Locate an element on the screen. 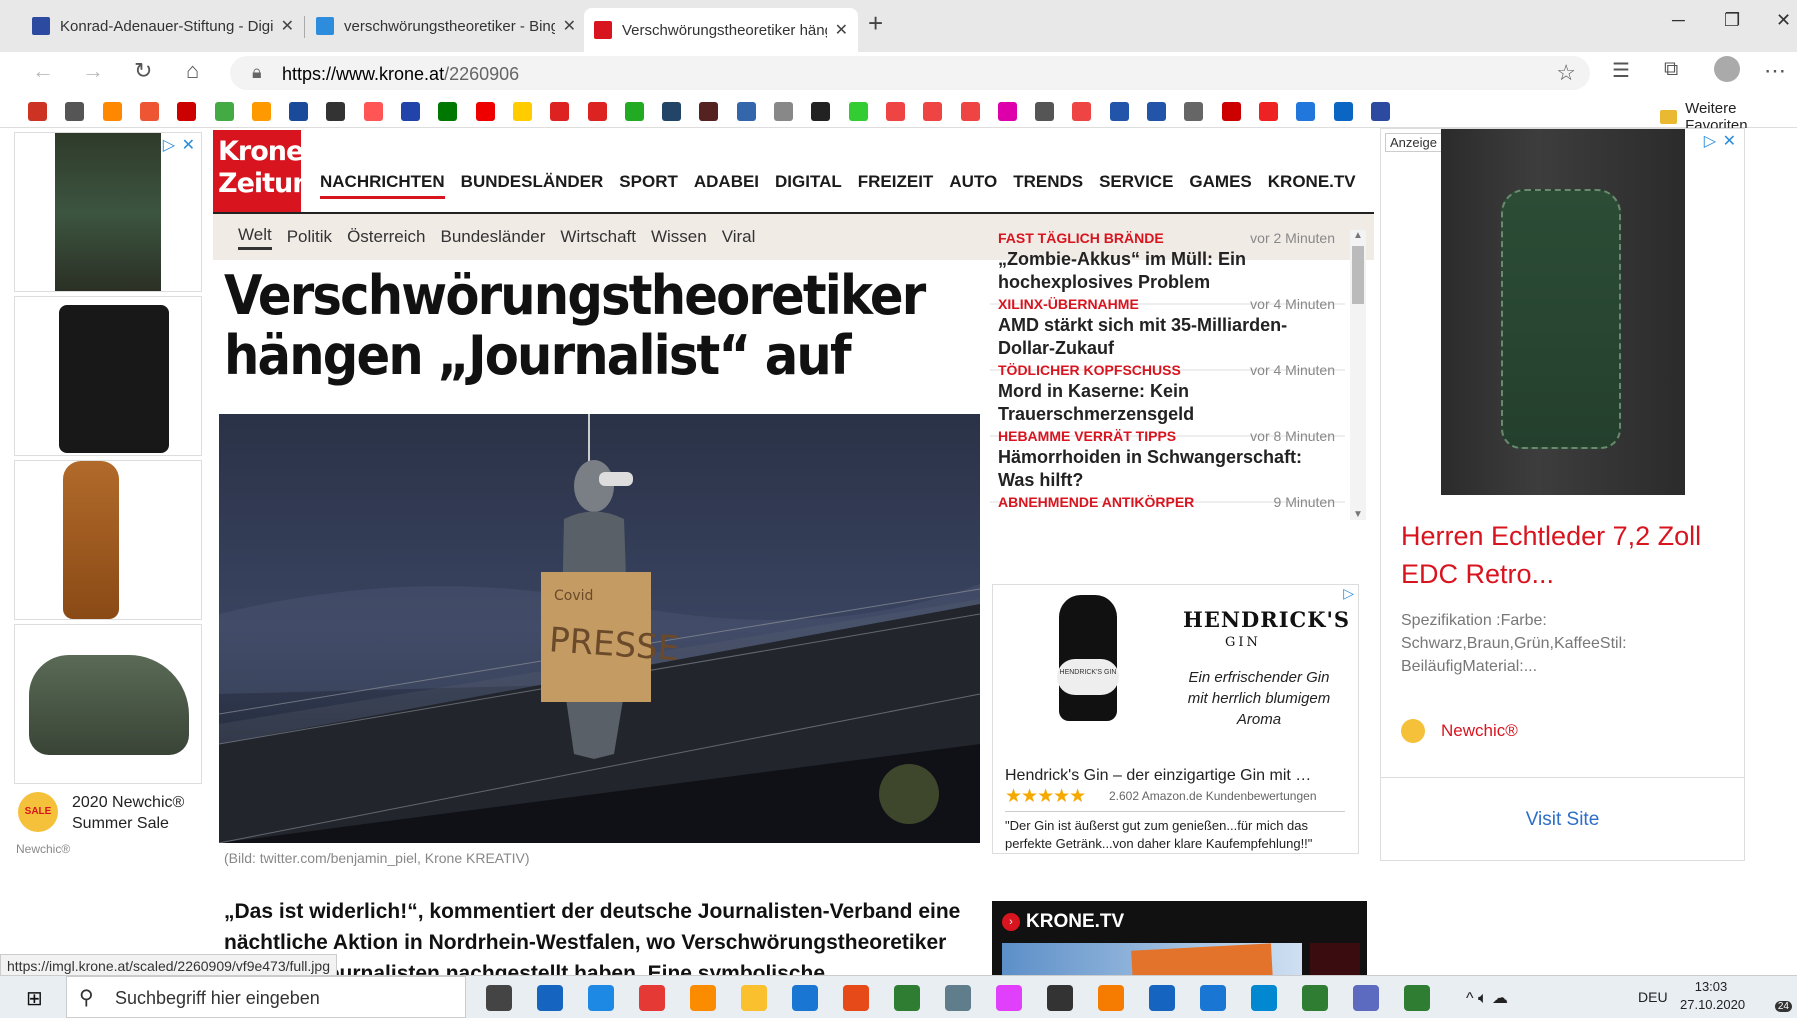  nav-item-nachrichten: NACHRICHTEN is located at coordinates (382, 185).